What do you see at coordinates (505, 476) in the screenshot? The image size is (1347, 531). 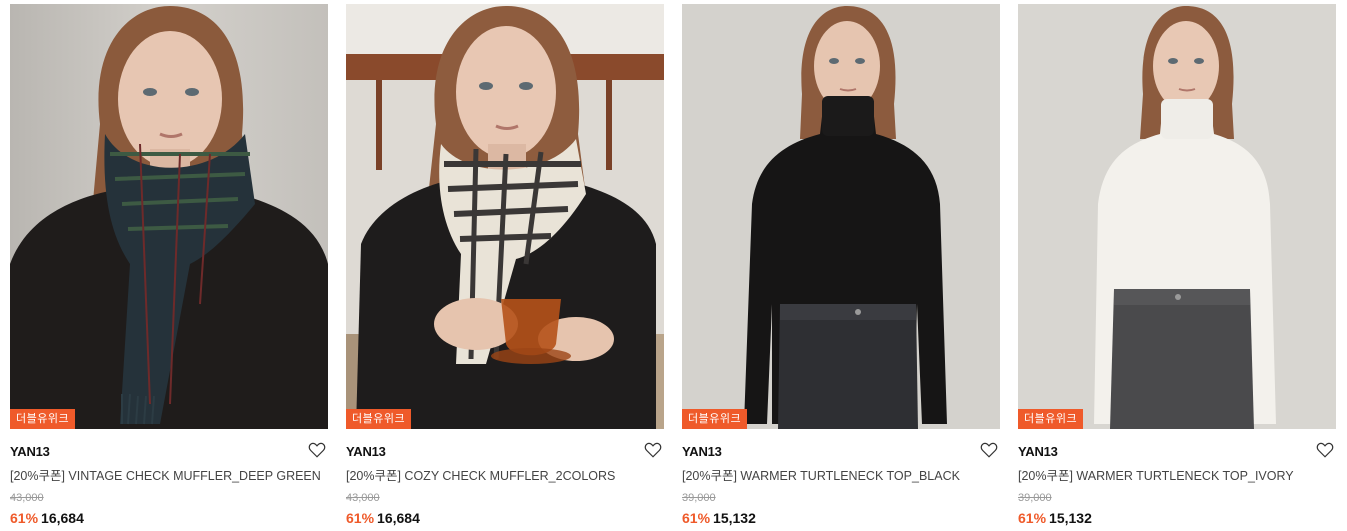 I see `product-title: [20%쿠폰] COZY CHECK MUFFLER_2COLORS` at bounding box center [505, 476].